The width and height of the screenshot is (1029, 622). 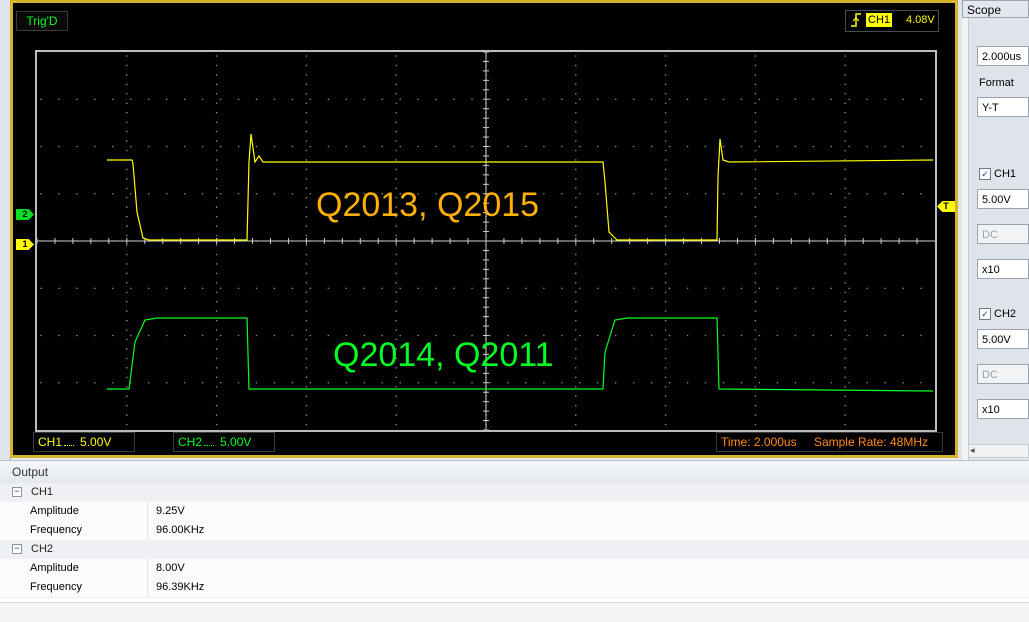 What do you see at coordinates (1003, 234) in the screenshot?
I see `ch1-coupling-select: DC` at bounding box center [1003, 234].